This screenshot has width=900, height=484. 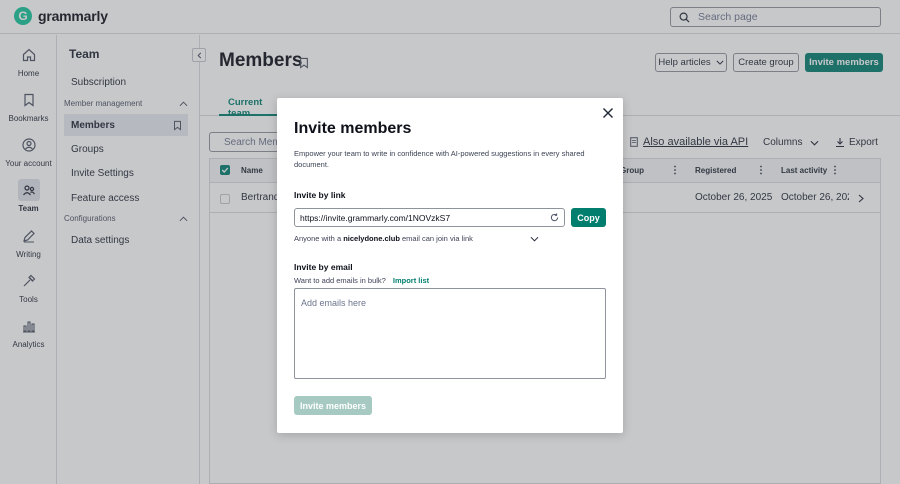 I want to click on chevron-down-icon, so click(x=534, y=239).